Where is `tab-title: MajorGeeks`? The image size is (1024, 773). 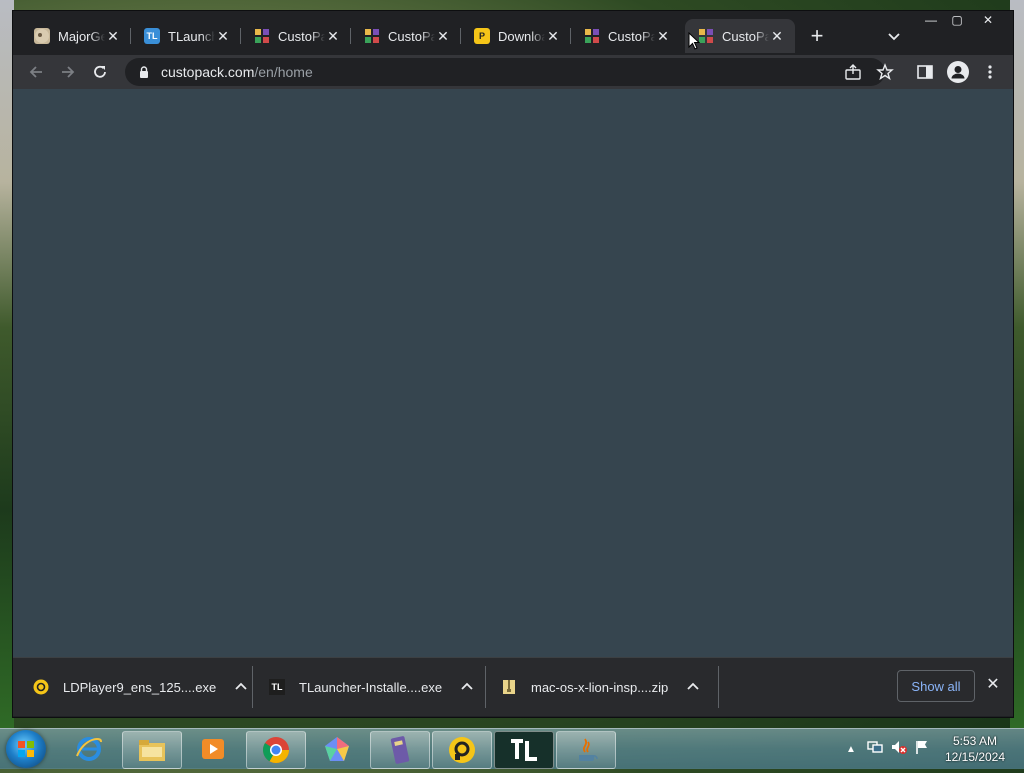 tab-title: MajorGeeks is located at coordinates (81, 36).